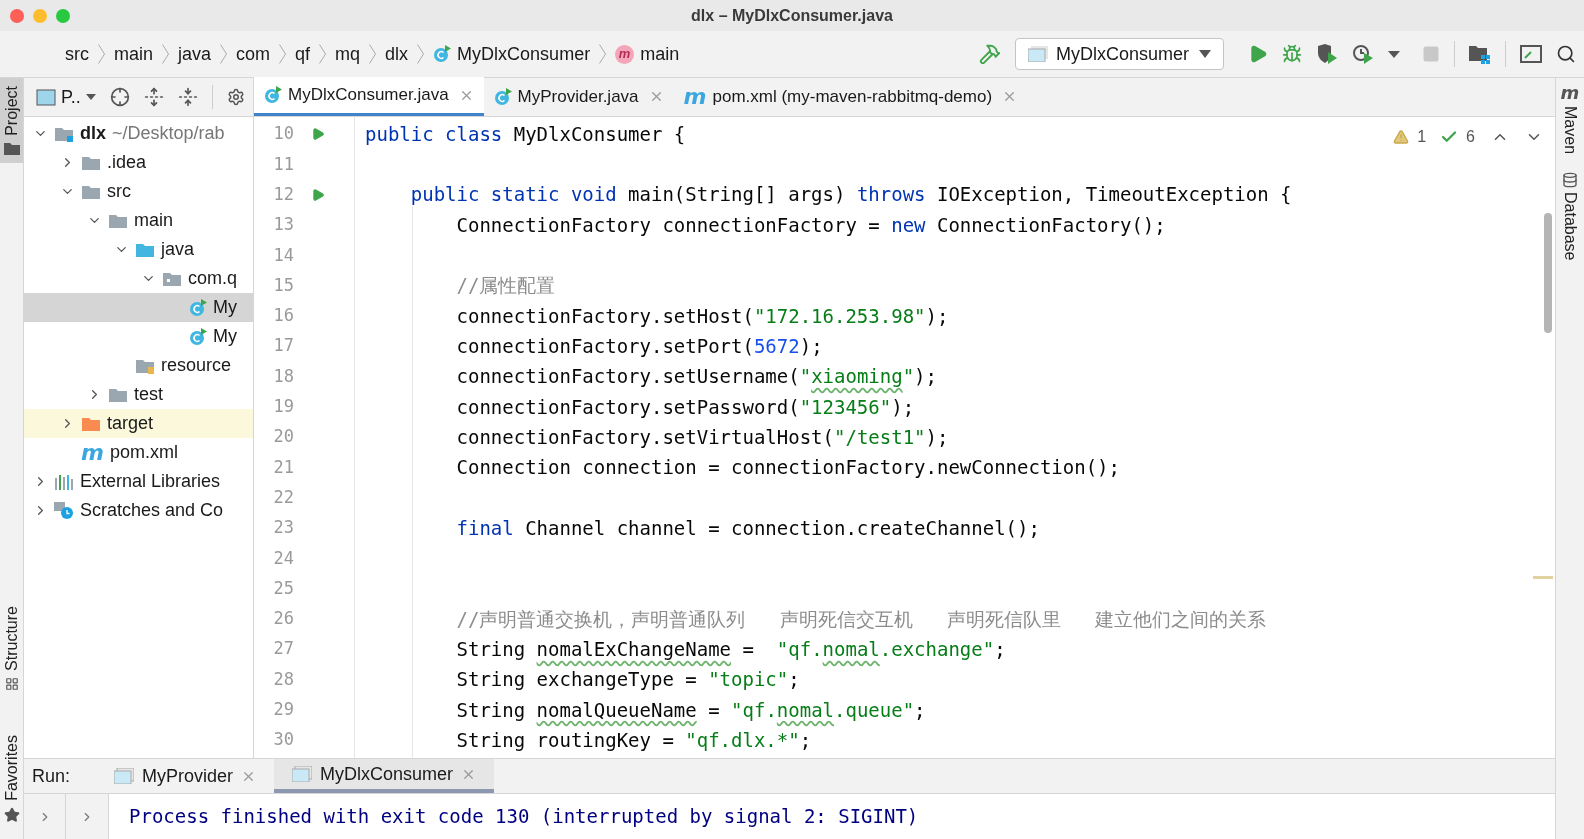 This screenshot has height=839, width=1584. Describe the element at coordinates (11, 815) in the screenshot. I see `star-icon` at that location.